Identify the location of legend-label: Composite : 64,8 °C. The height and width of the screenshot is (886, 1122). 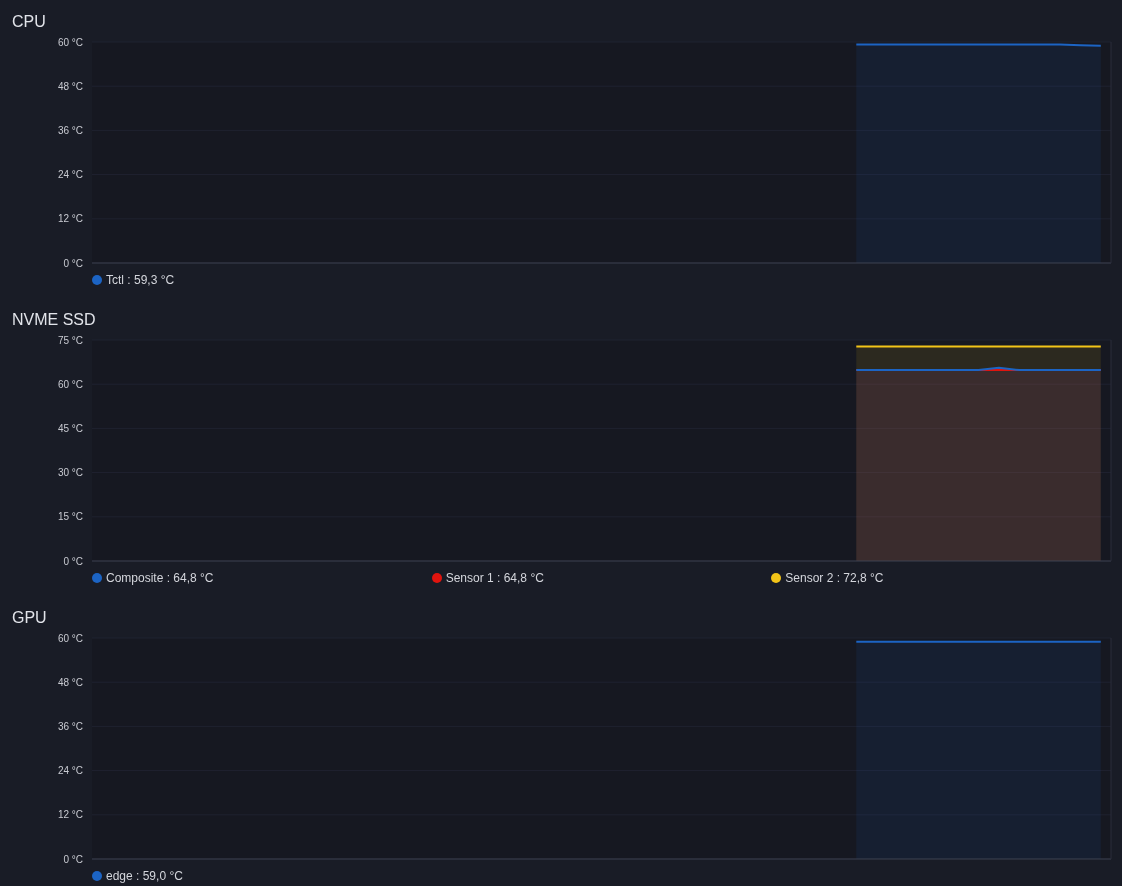
(160, 578).